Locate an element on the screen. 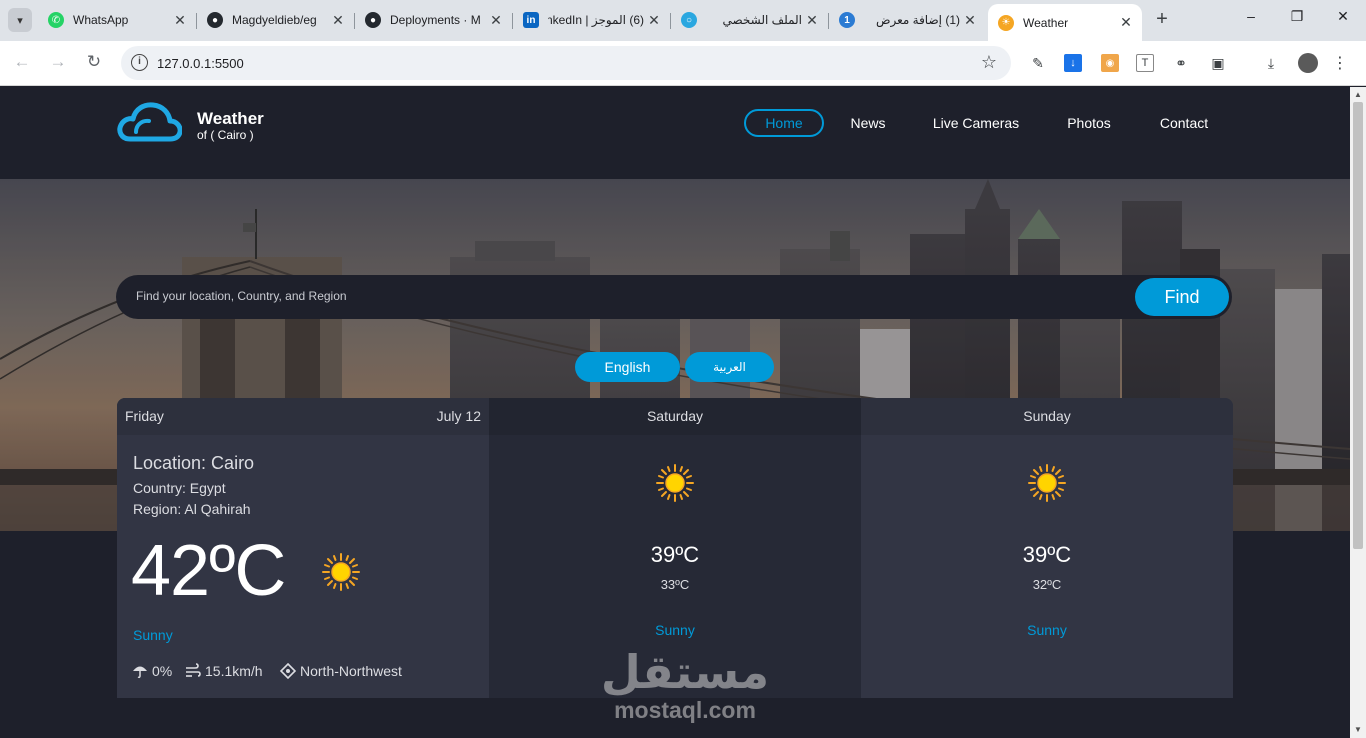 The height and width of the screenshot is (738, 1366). scroll-down-icon: ▼ is located at coordinates (1358, 729).